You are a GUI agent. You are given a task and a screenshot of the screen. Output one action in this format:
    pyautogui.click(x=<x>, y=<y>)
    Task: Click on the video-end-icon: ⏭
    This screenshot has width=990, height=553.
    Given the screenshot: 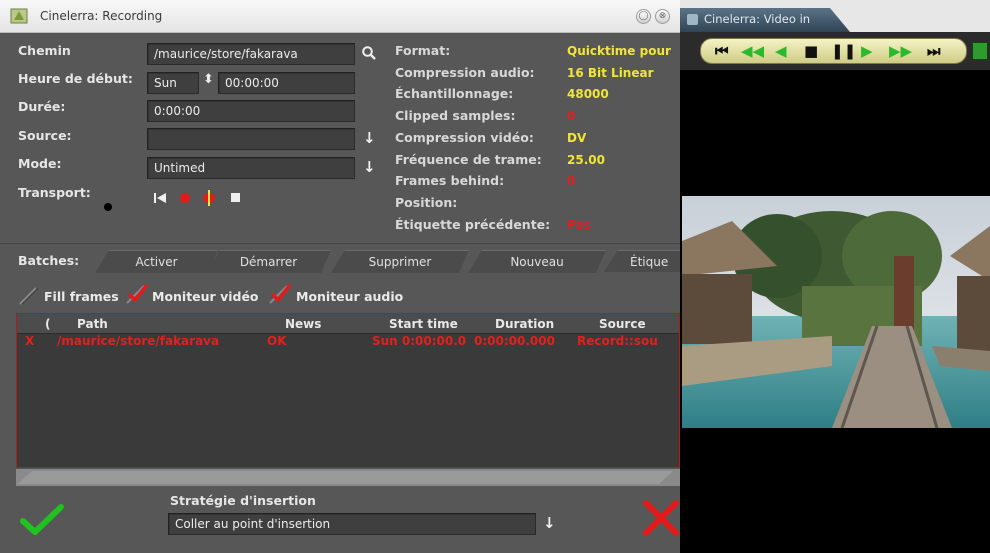 What is the action you would take?
    pyautogui.click(x=934, y=51)
    